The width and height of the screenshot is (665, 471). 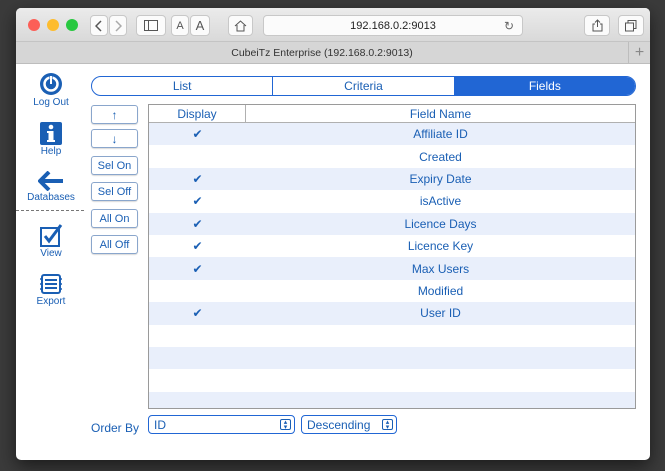 What do you see at coordinates (322, 53) in the screenshot?
I see `browser-tab: CubeiTz Enterprise (192.168.0.2:9013)` at bounding box center [322, 53].